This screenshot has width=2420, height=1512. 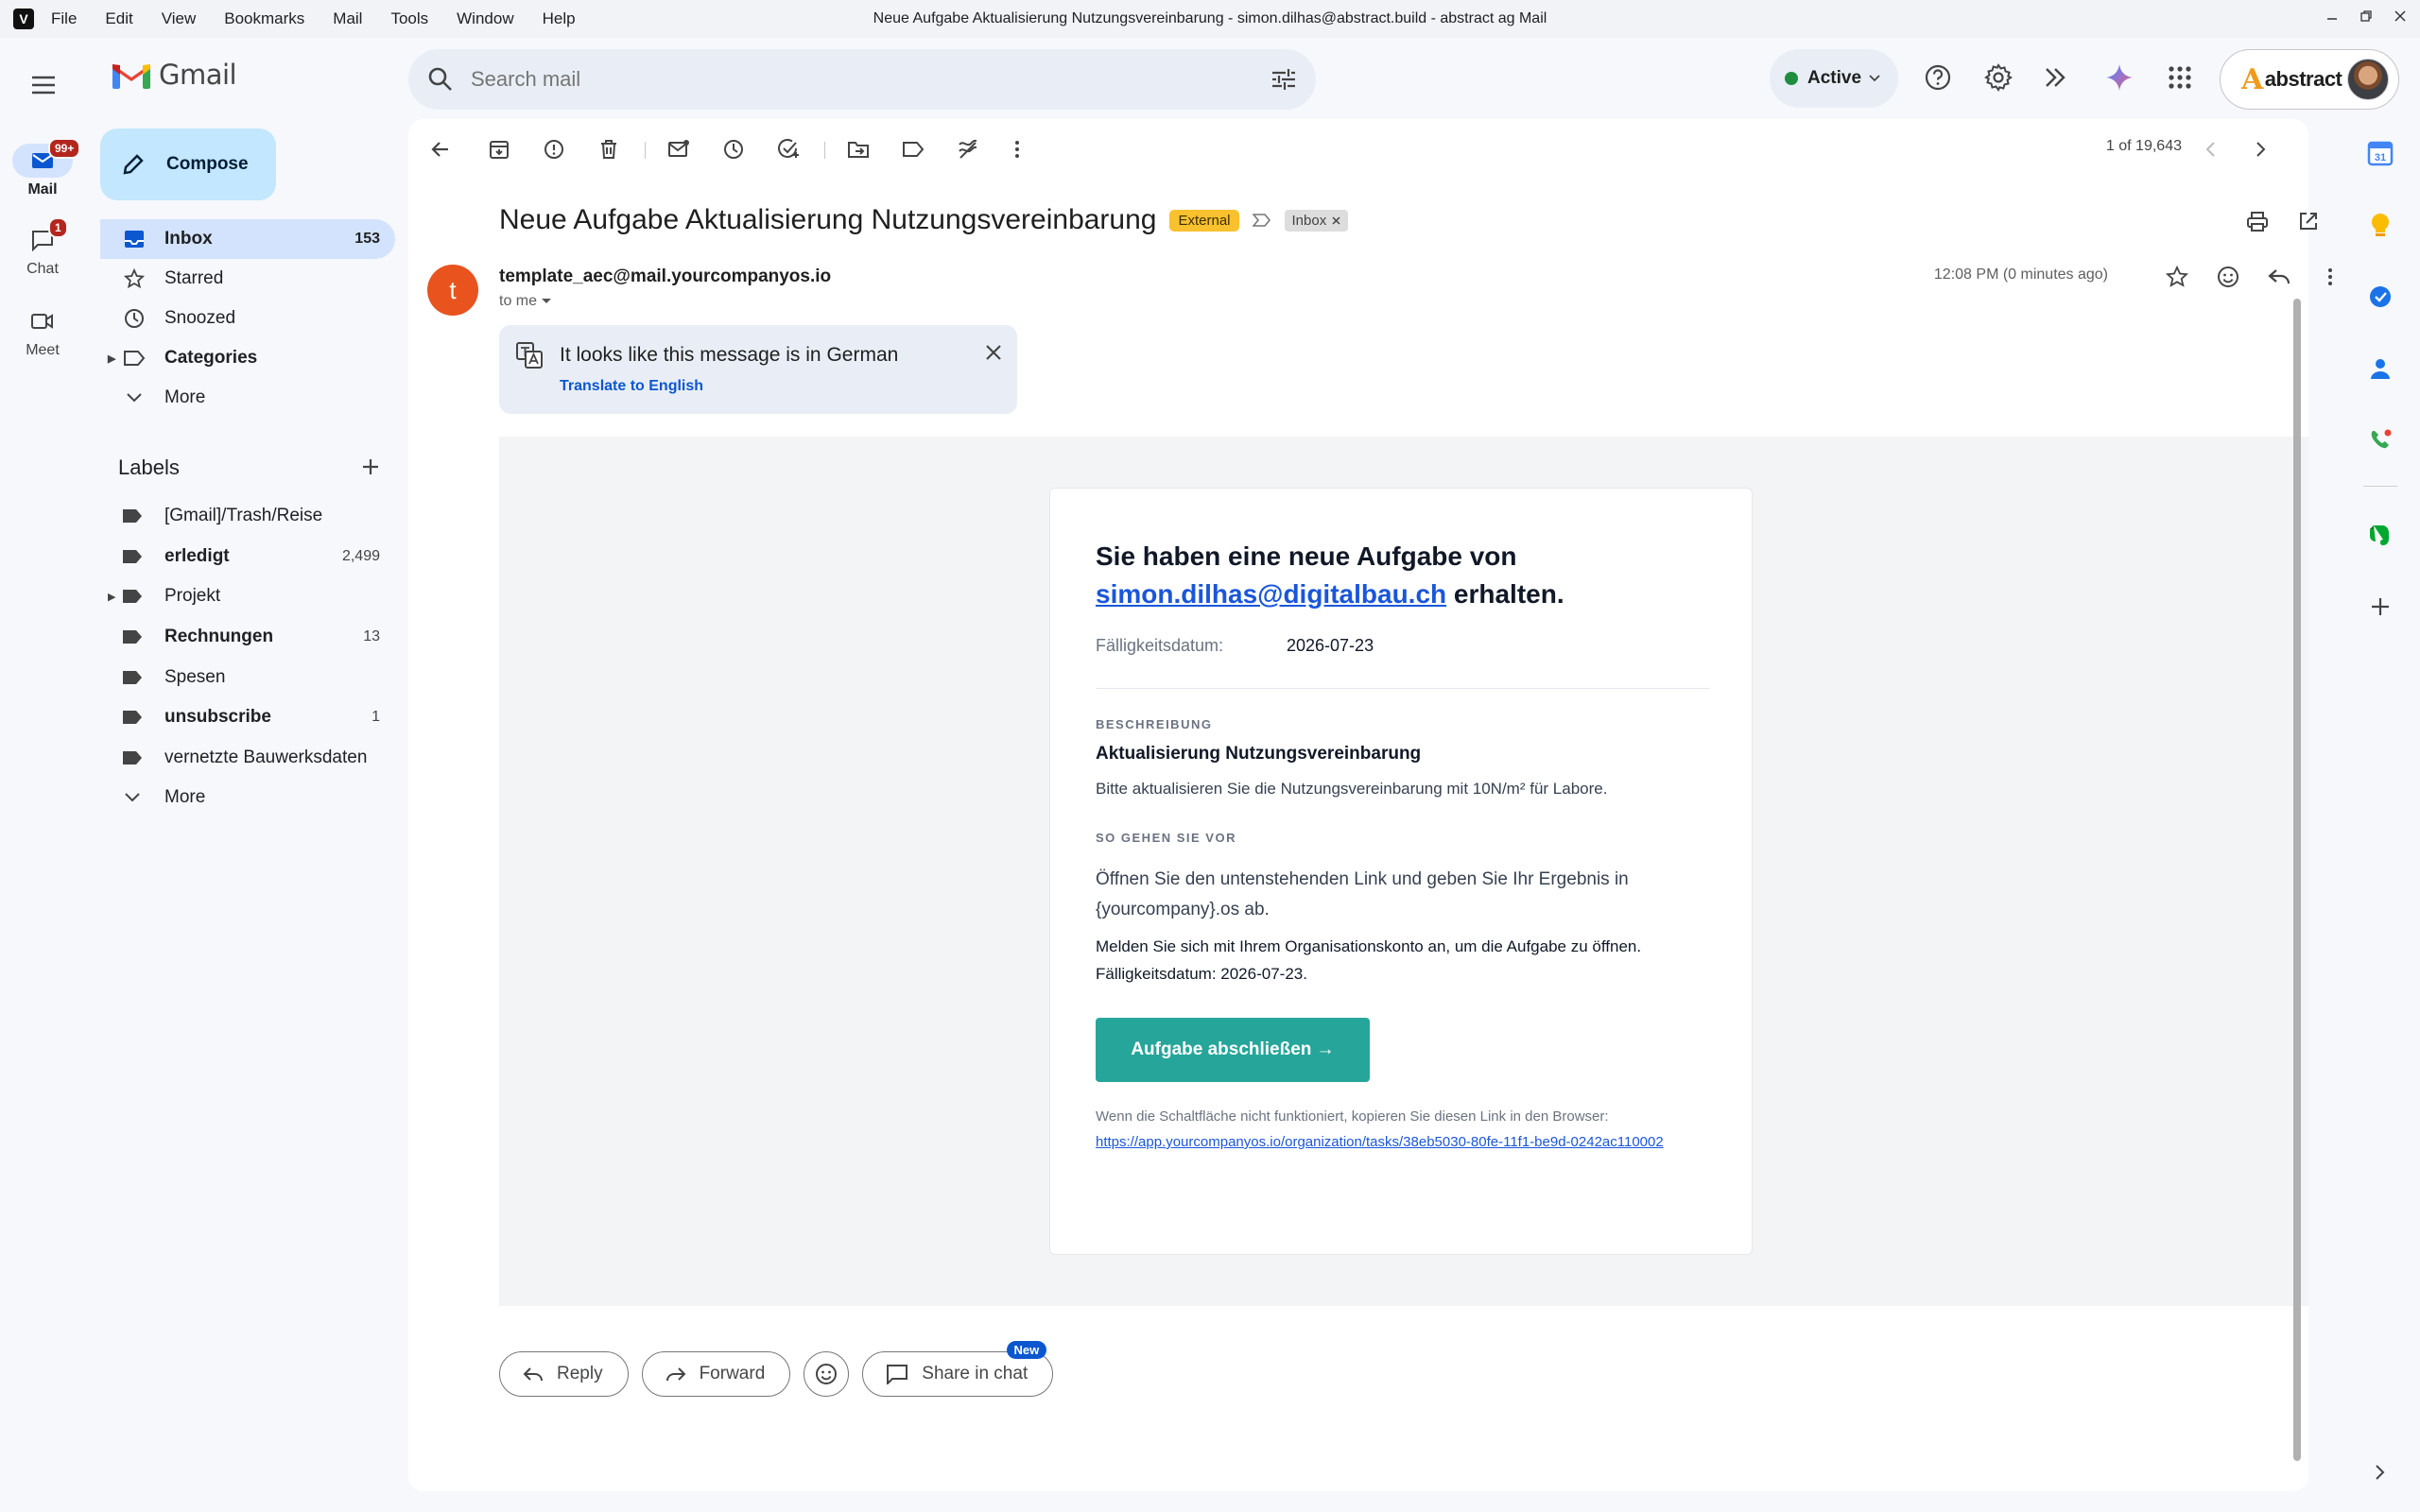 I want to click on label-item: vernetzte Bauwerksdaten, so click(x=247, y=758).